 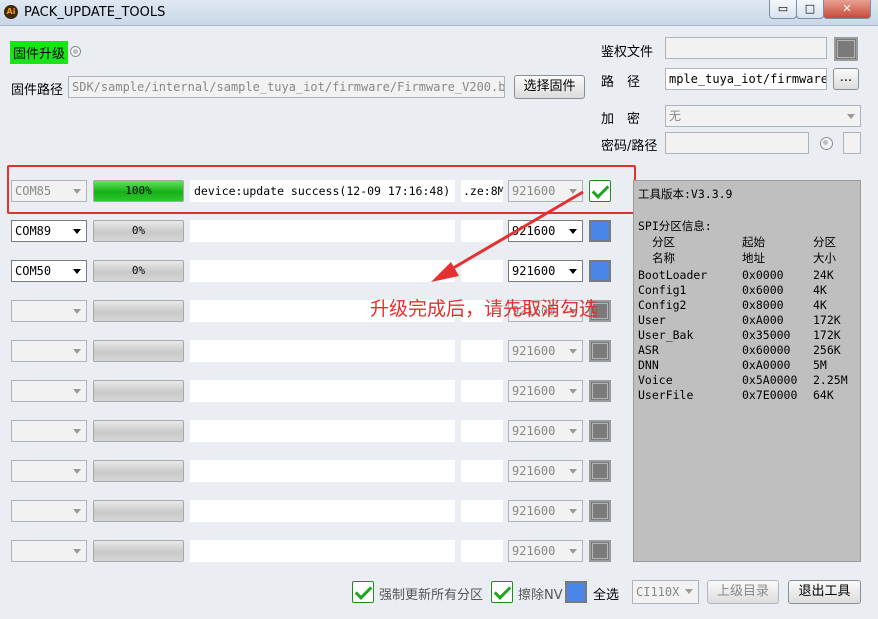 I want to click on force-update-label: 强制更新所有分区, so click(x=431, y=595).